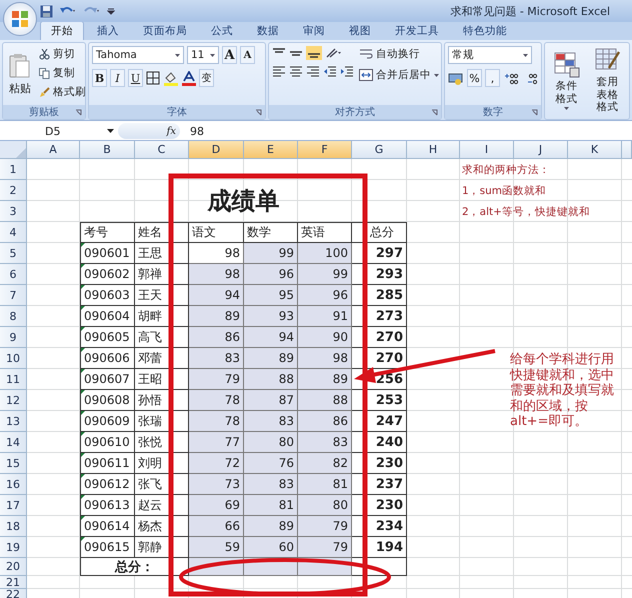  What do you see at coordinates (13, 442) in the screenshot?
I see `row-header: 14` at bounding box center [13, 442].